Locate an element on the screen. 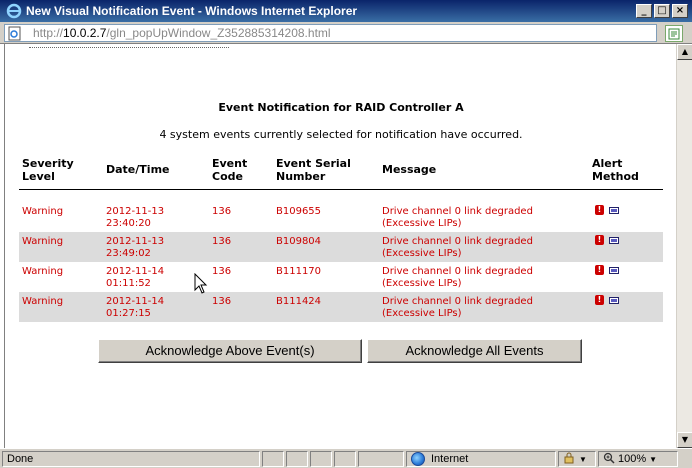  security-zone: Internet is located at coordinates (481, 459).